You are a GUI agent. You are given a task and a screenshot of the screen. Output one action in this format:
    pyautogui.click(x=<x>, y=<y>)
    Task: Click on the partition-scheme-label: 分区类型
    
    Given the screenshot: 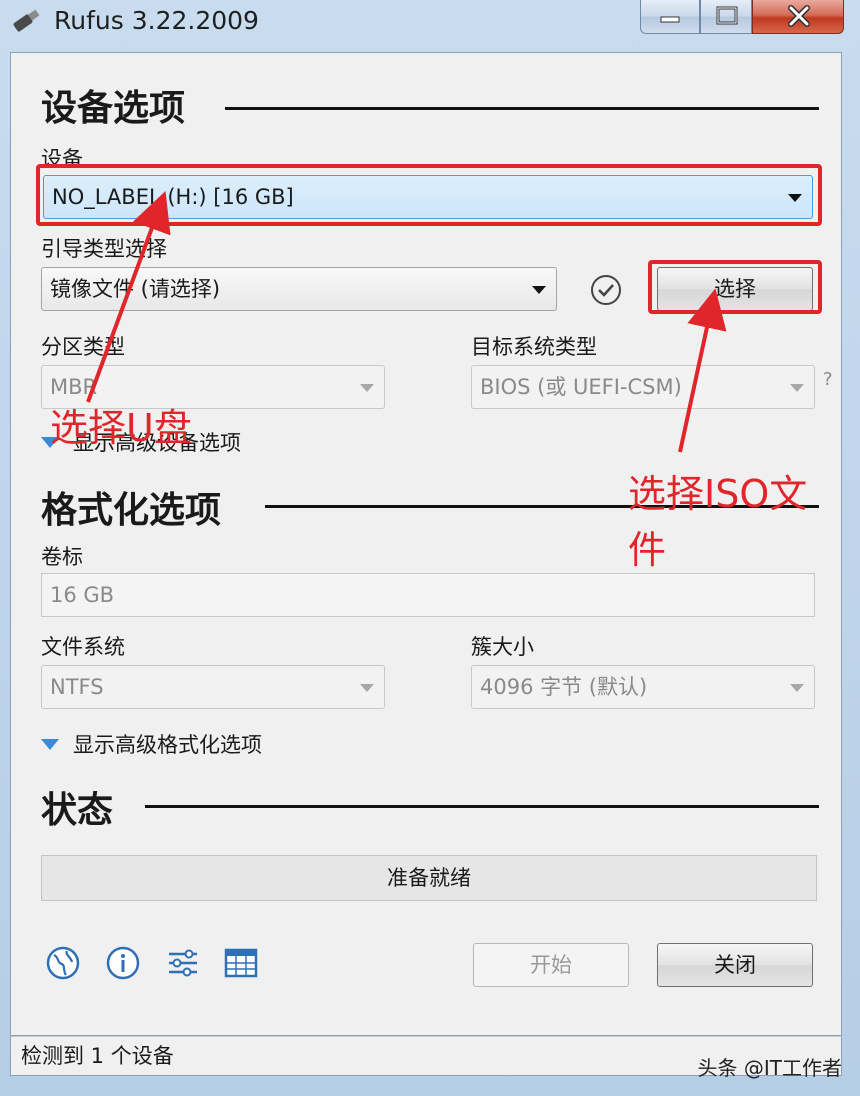 What is the action you would take?
    pyautogui.click(x=83, y=347)
    